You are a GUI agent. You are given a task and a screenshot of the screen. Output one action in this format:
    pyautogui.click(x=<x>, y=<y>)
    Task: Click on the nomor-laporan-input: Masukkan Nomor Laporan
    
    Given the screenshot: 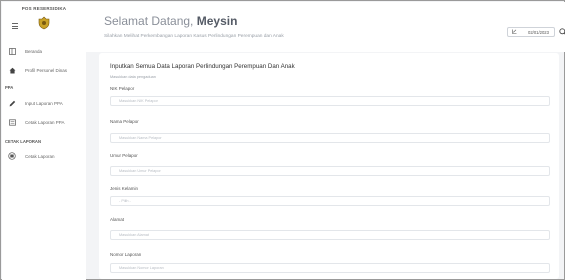 What is the action you would take?
    pyautogui.click(x=330, y=268)
    